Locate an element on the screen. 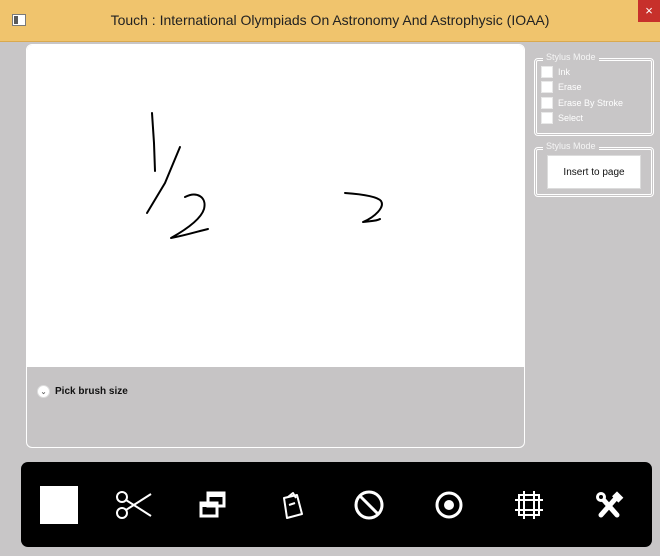  scissors-icon is located at coordinates (134, 504).